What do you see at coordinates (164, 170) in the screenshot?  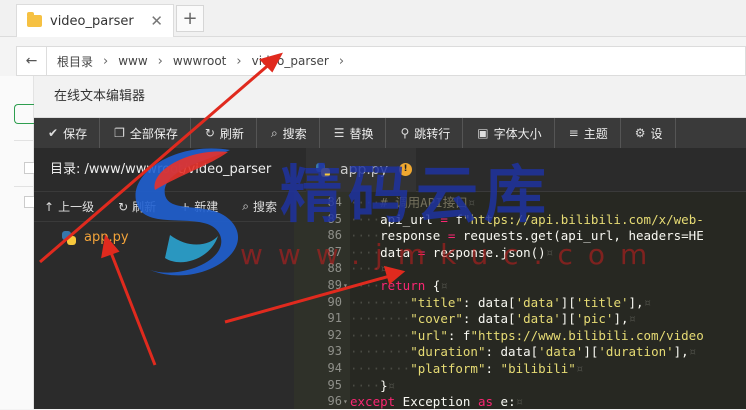 I see `directory-path: 目录: /www/wwwroot/video_parser` at bounding box center [164, 170].